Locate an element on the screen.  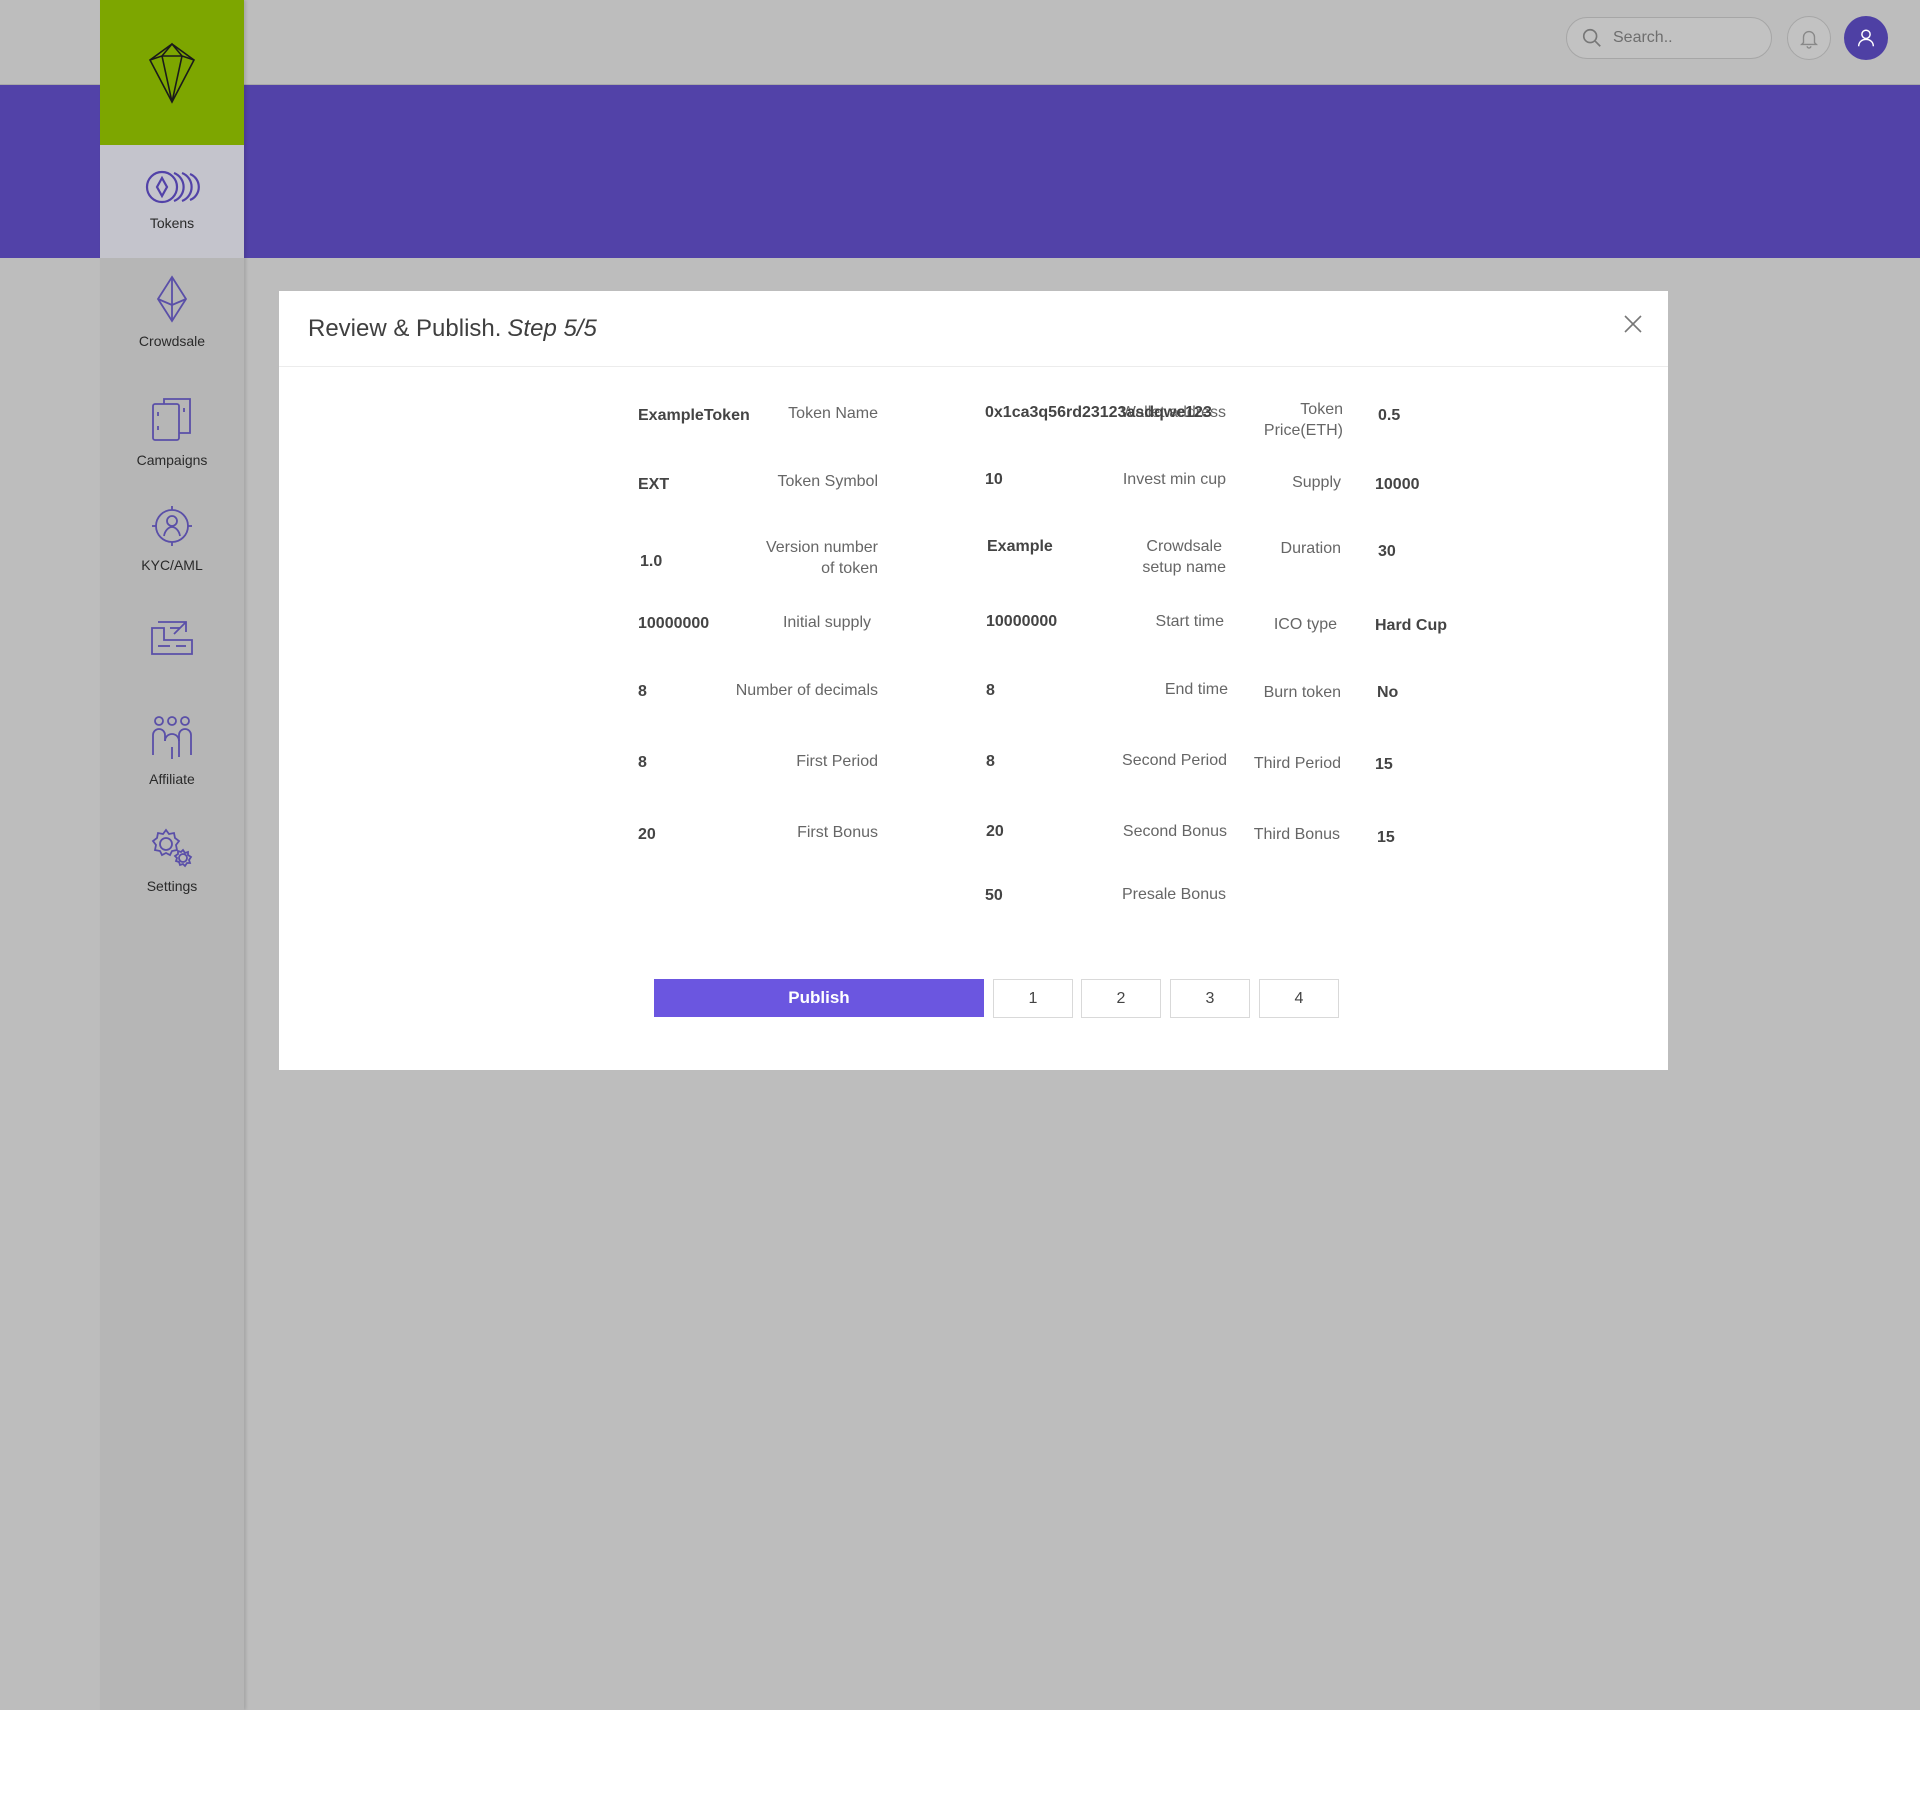
bell-icon is located at coordinates (1809, 39).